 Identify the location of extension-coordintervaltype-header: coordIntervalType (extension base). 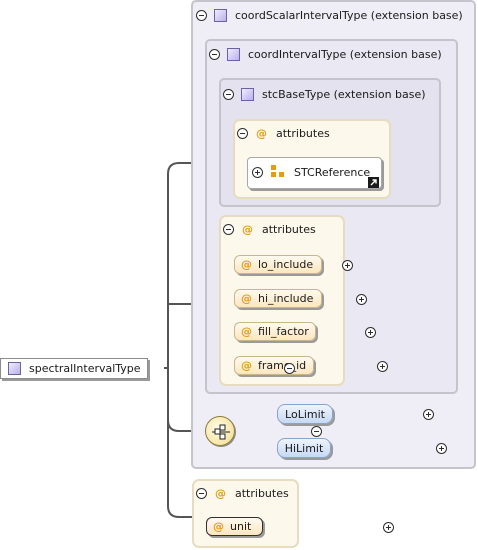
(325, 54).